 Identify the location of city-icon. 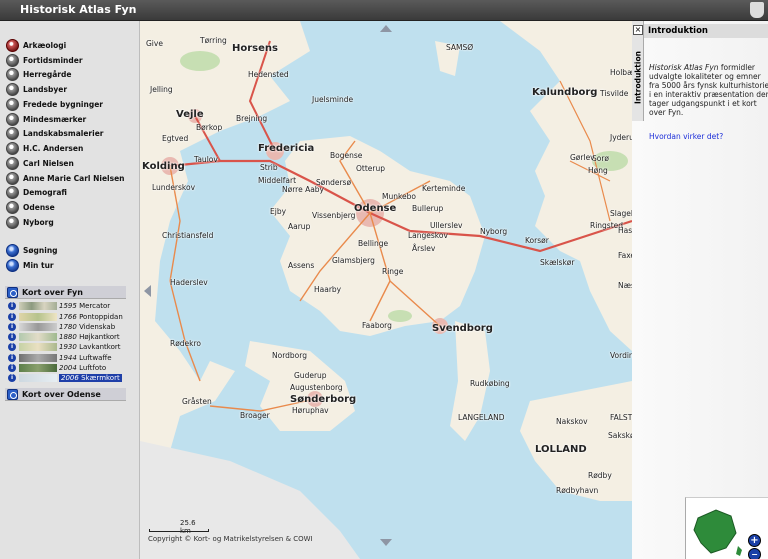
(12, 222).